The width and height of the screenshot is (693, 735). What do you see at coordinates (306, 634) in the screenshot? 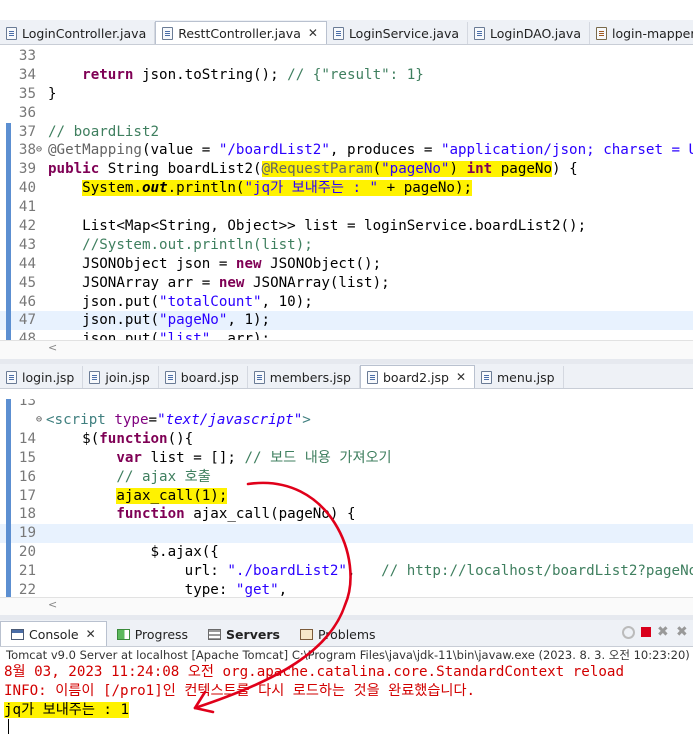
I see `problems-icon` at bounding box center [306, 634].